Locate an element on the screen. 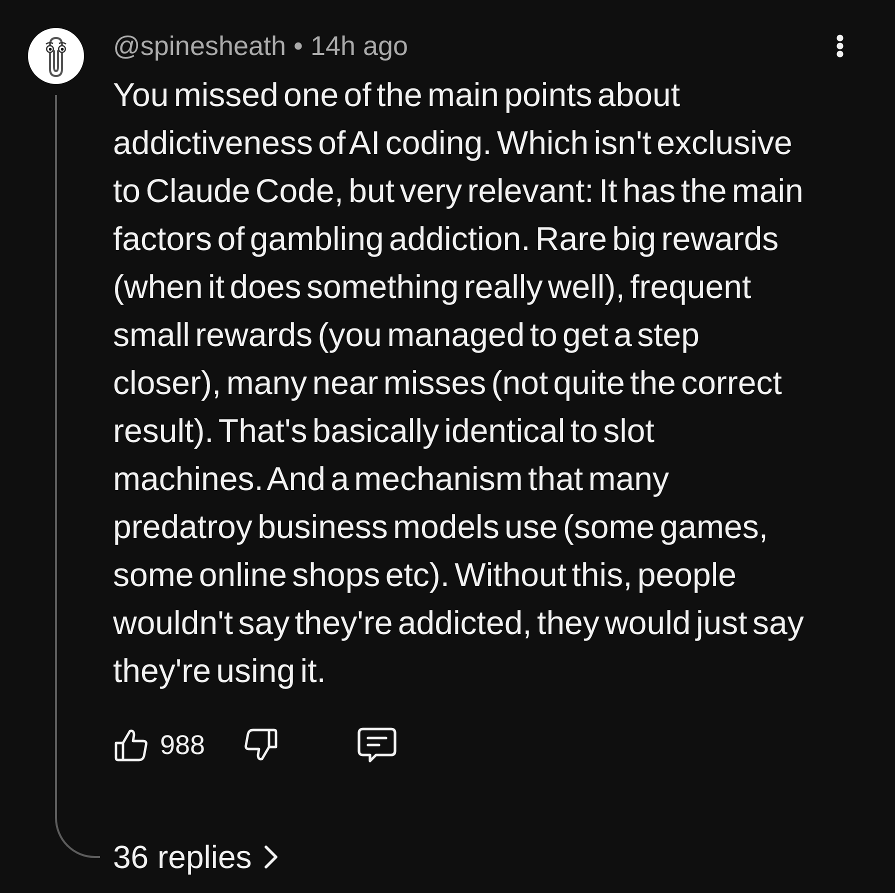 This screenshot has width=895, height=893. author-and-time: @spinesheath • 14h ago is located at coordinates (260, 46).